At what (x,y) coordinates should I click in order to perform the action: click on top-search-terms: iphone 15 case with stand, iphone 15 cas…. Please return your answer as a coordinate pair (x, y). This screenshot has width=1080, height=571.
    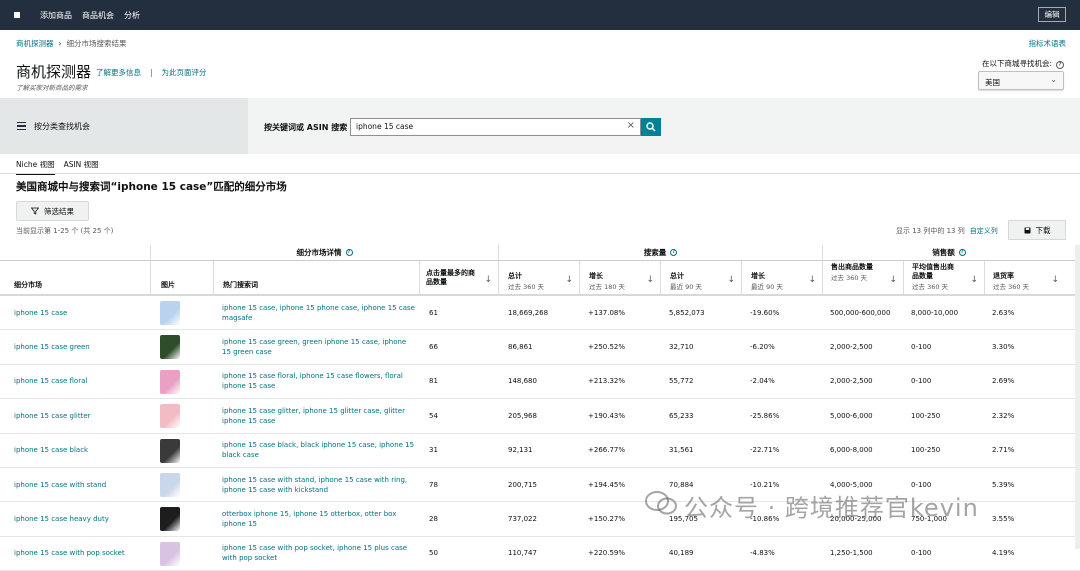
    Looking at the image, I should click on (319, 484).